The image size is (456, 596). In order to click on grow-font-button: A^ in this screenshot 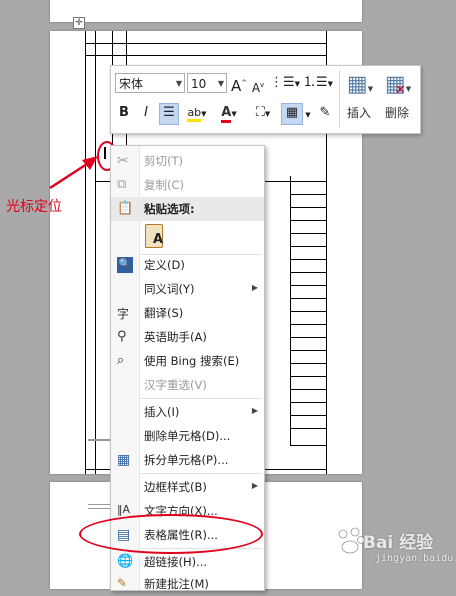, I will do `click(239, 84)`.